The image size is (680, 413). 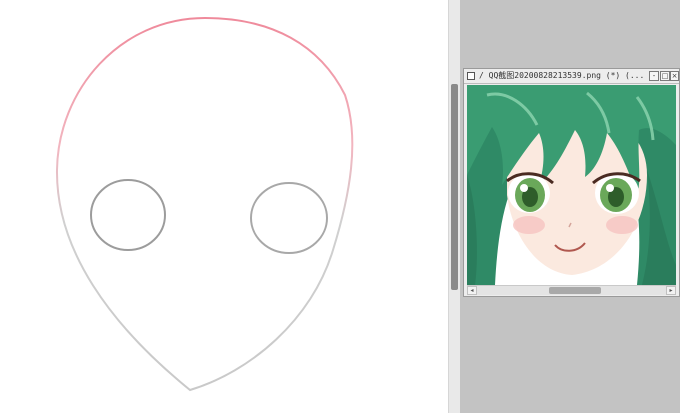 I want to click on close-button: ×, so click(x=674, y=76).